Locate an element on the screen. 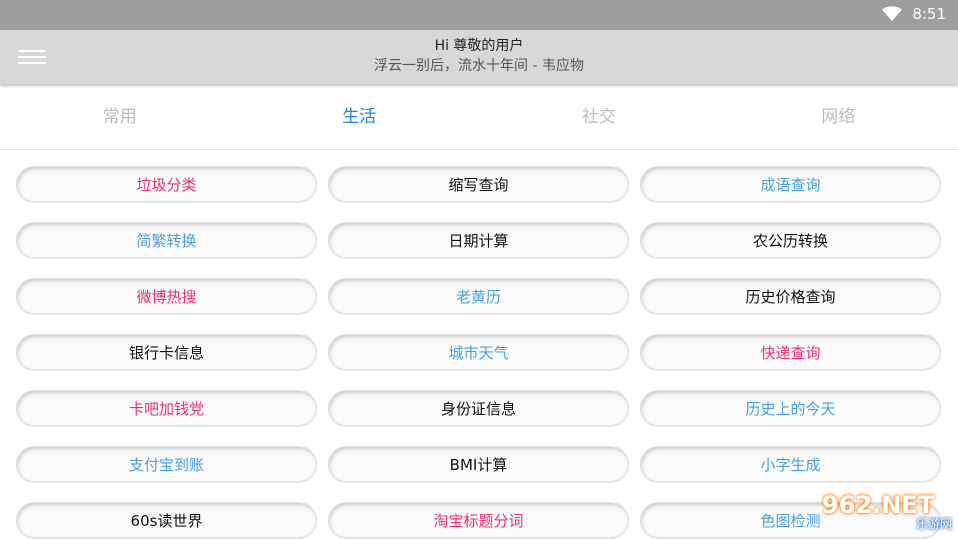 The image size is (958, 539). status-right: 8:51 is located at coordinates (914, 14).